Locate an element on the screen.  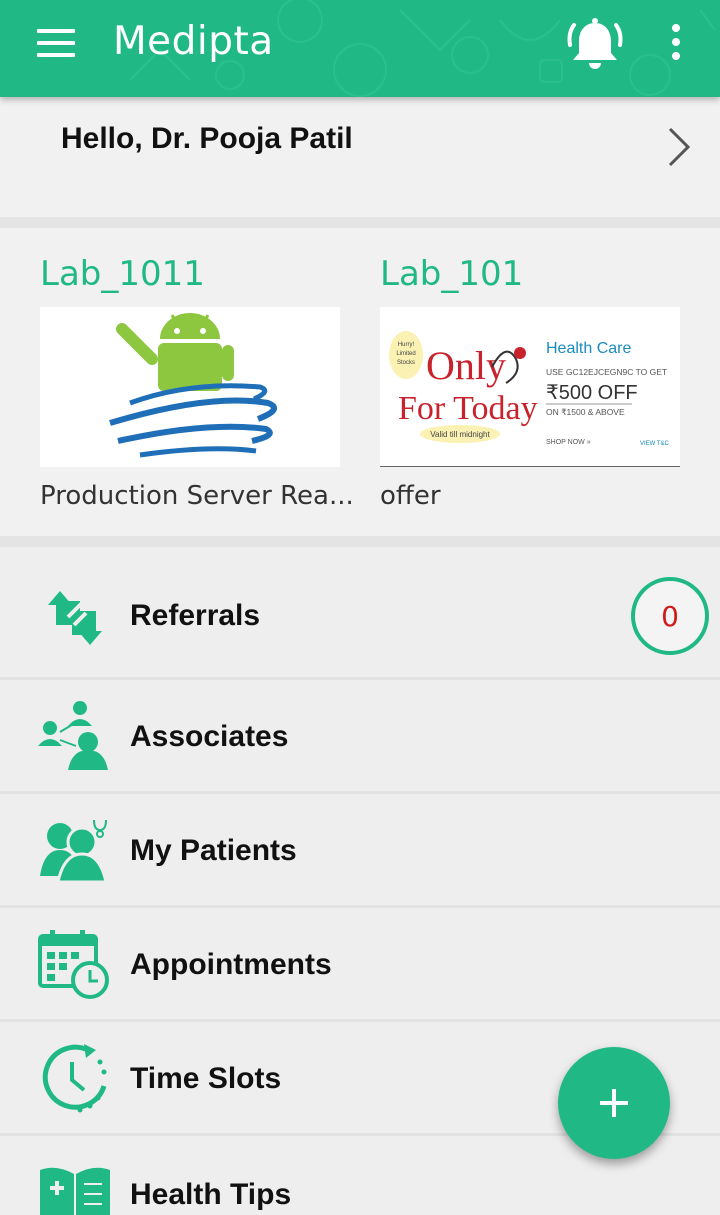
patients-icon is located at coordinates (74, 851).